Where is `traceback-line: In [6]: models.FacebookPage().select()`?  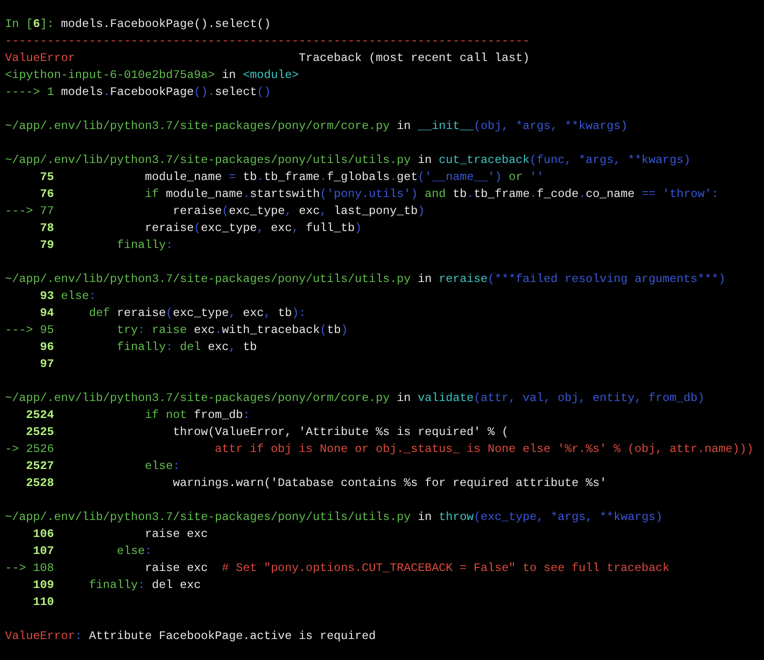
traceback-line: In [6]: models.FacebookPage().select() is located at coordinates (138, 24).